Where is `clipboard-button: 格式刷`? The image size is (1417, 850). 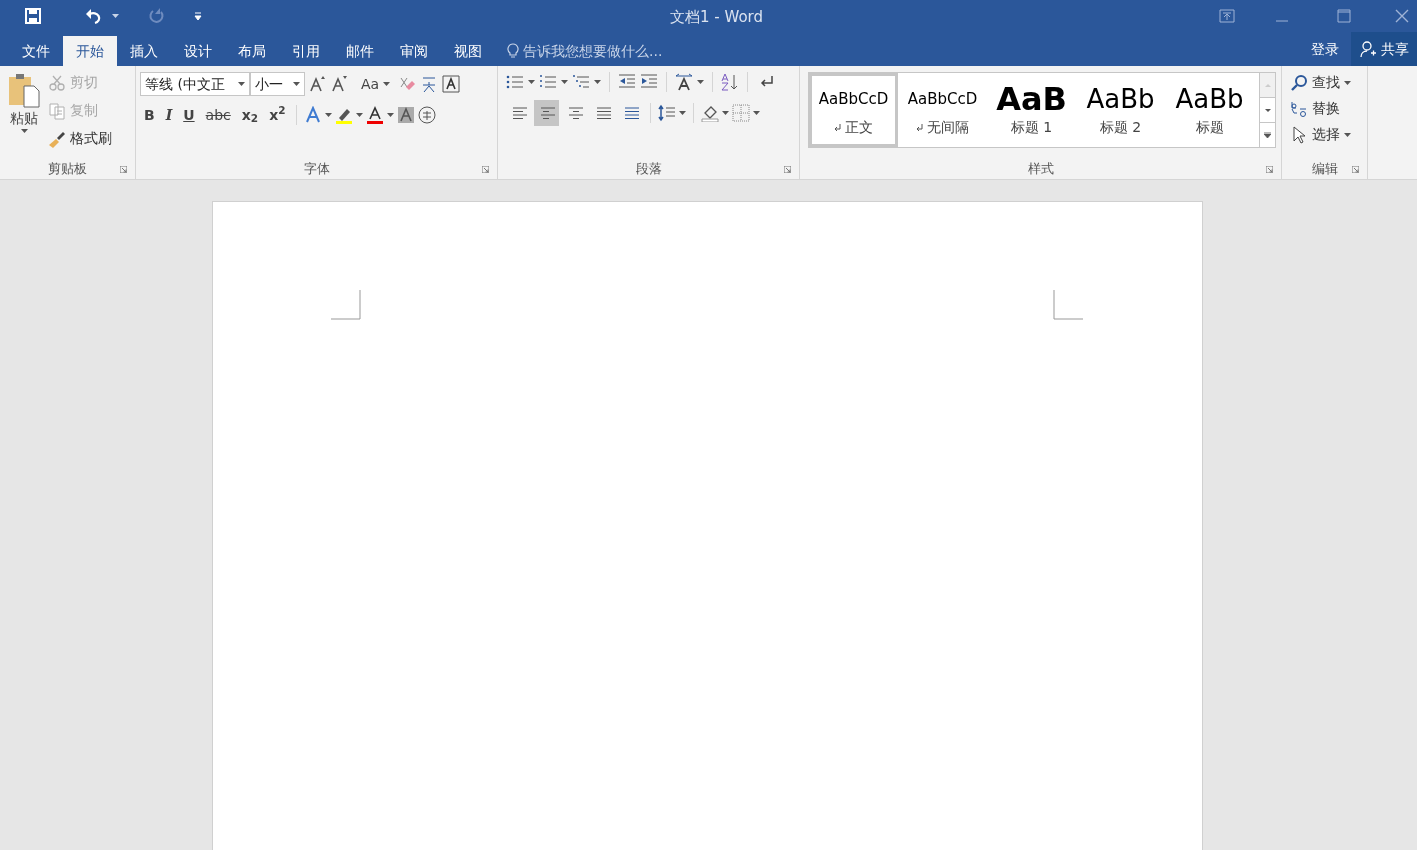
clipboard-button: 格式刷 is located at coordinates (80, 138).